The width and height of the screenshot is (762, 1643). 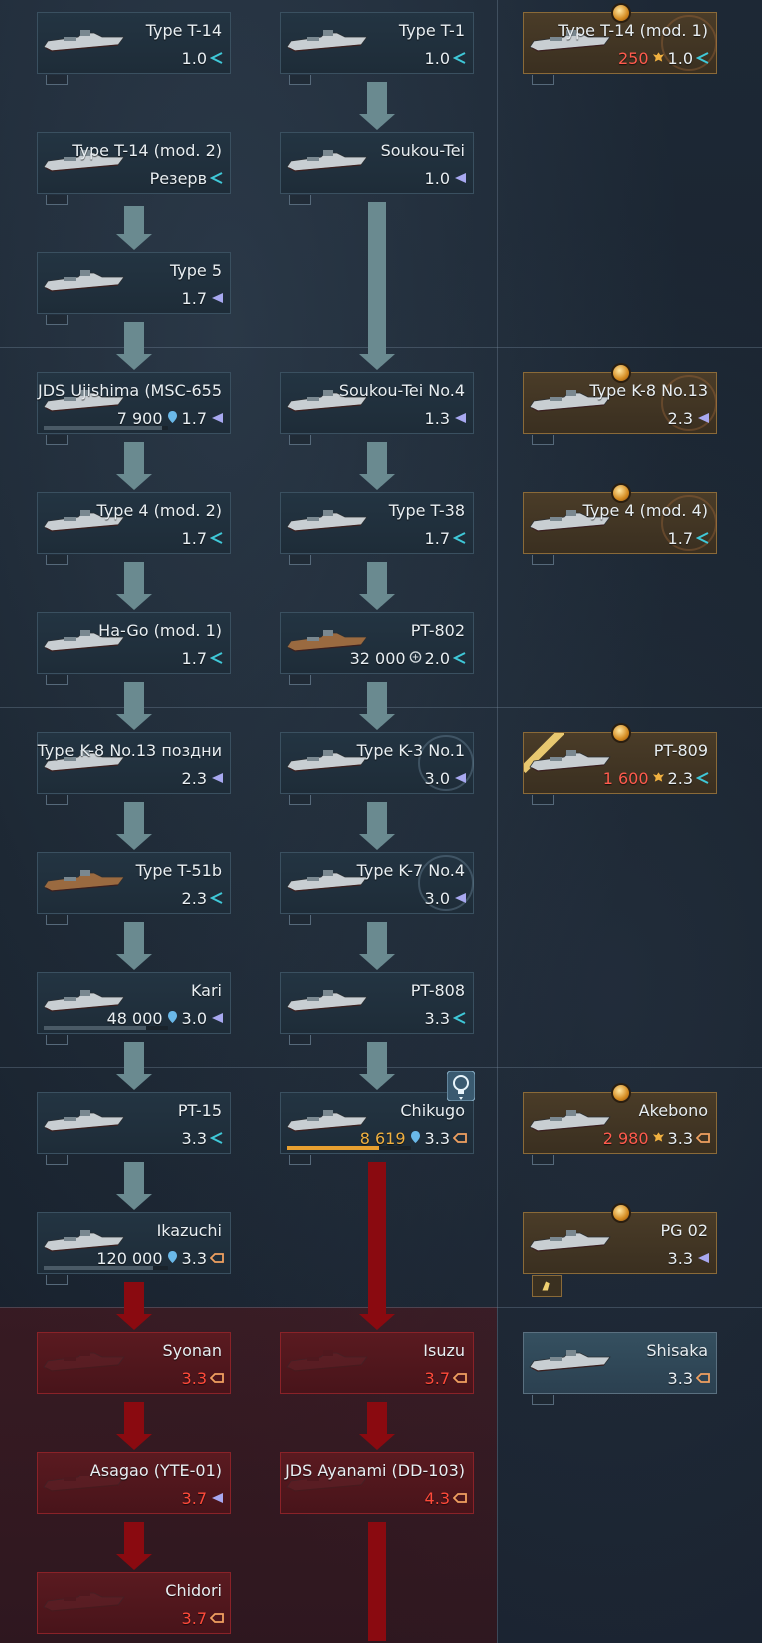 I want to click on vehicle-card-c22: PT-15 3.3, so click(x=134, y=1128).